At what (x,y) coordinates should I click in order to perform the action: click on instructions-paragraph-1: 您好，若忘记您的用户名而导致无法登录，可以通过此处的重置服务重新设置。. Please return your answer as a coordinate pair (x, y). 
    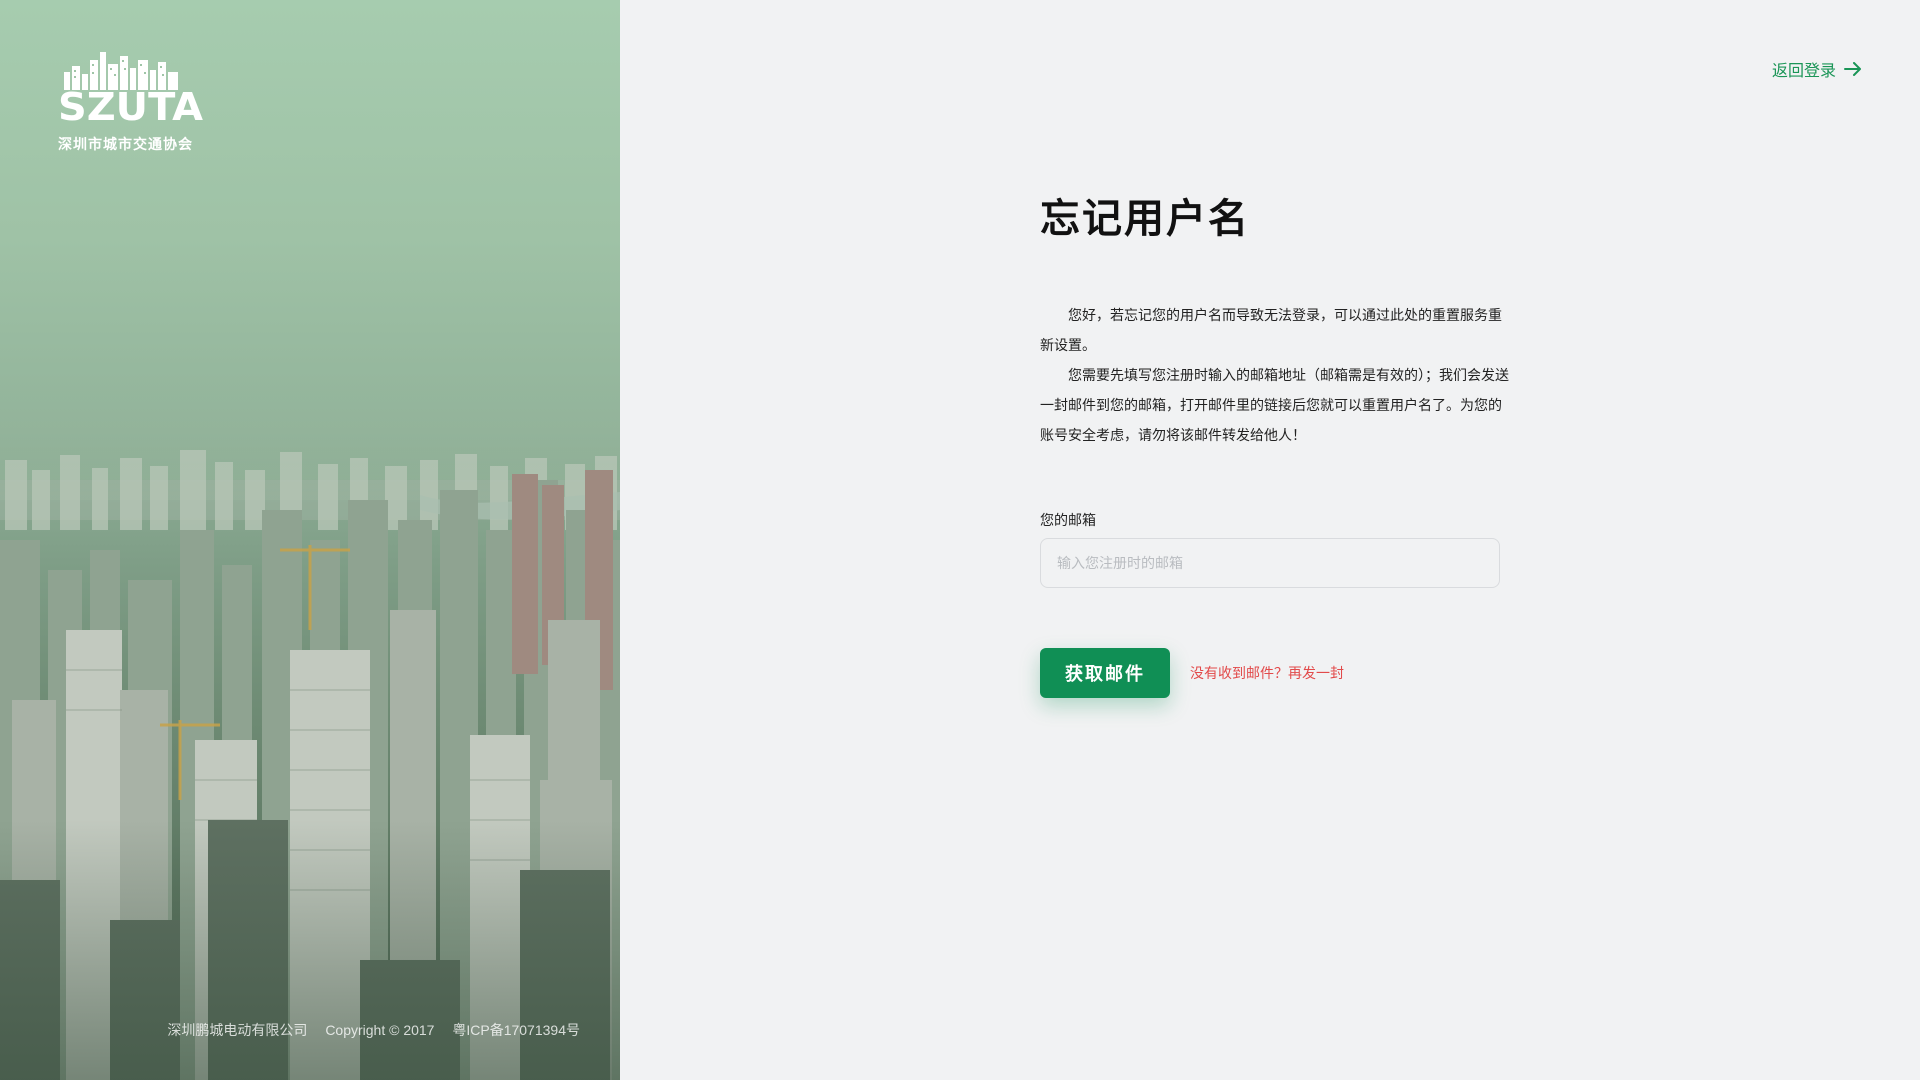
    Looking at the image, I should click on (1271, 330).